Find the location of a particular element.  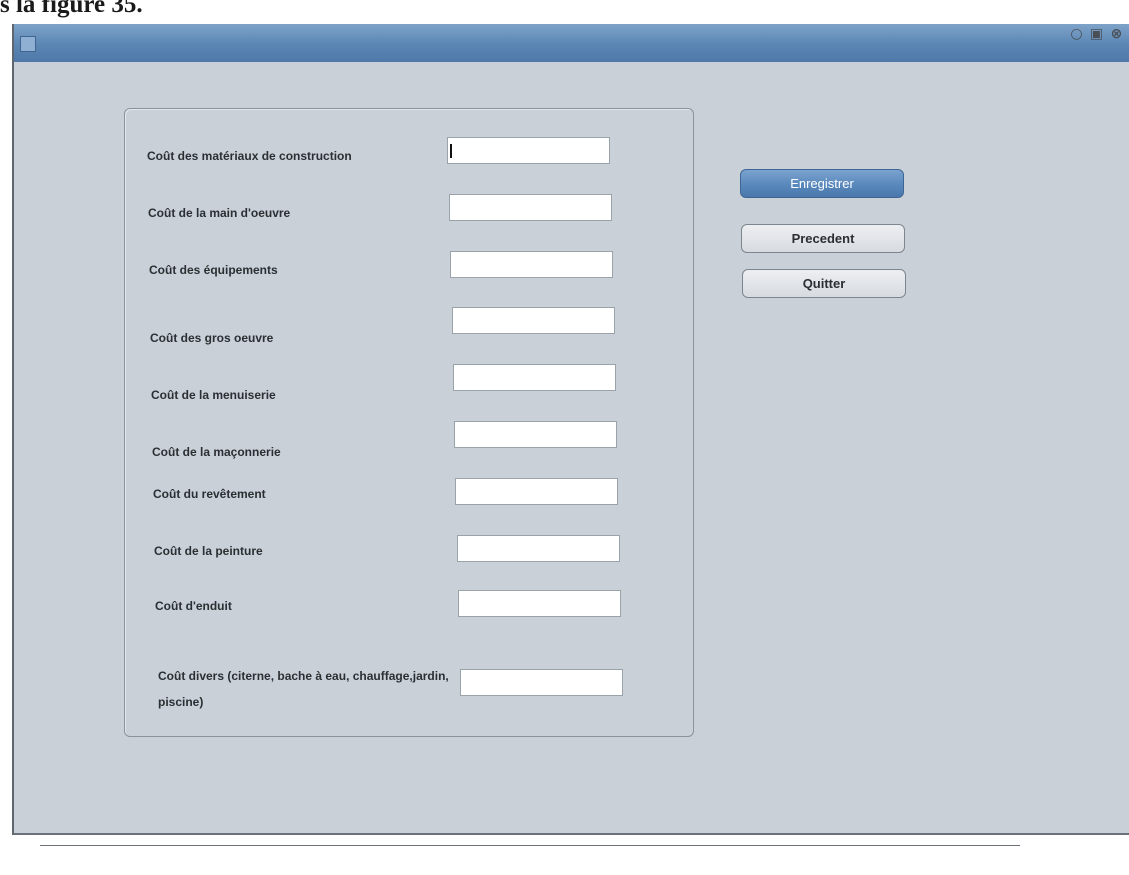

input-main-oeuvre is located at coordinates (530, 207).